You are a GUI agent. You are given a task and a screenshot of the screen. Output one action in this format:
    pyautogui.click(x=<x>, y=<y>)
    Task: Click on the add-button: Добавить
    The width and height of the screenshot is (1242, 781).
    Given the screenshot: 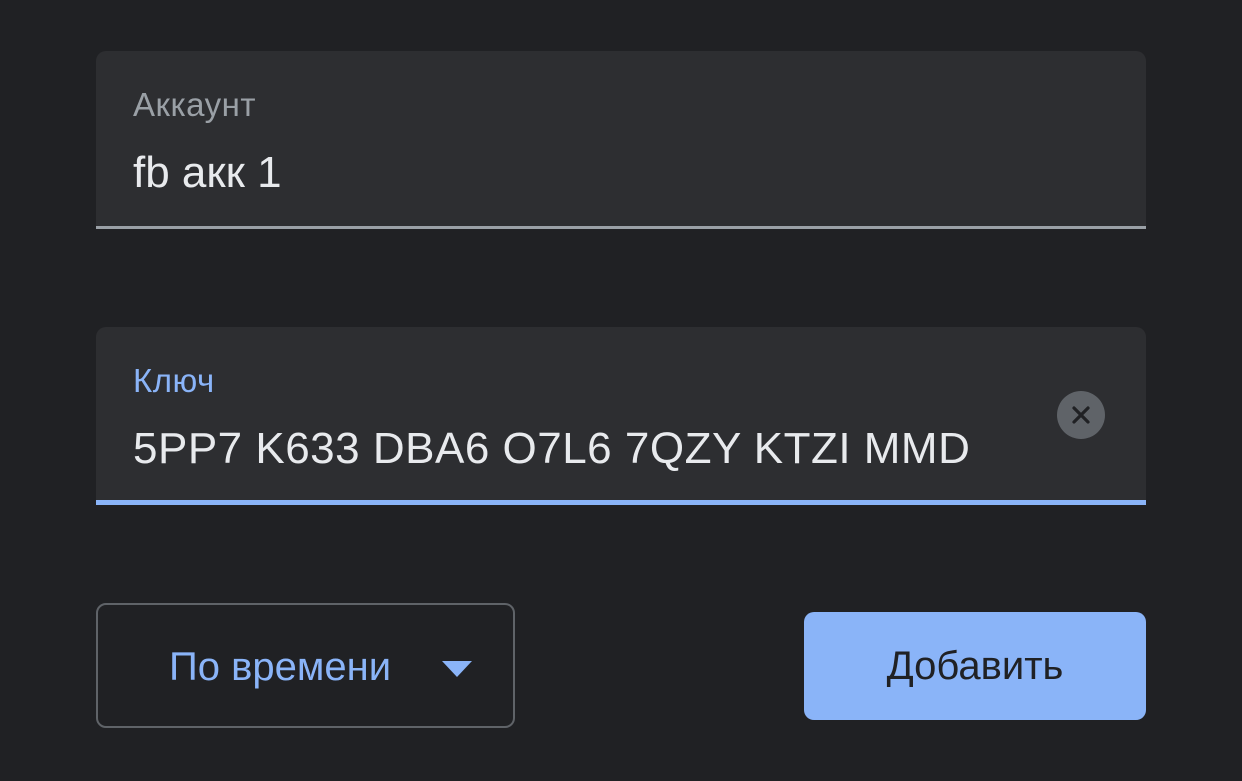 What is the action you would take?
    pyautogui.click(x=975, y=666)
    